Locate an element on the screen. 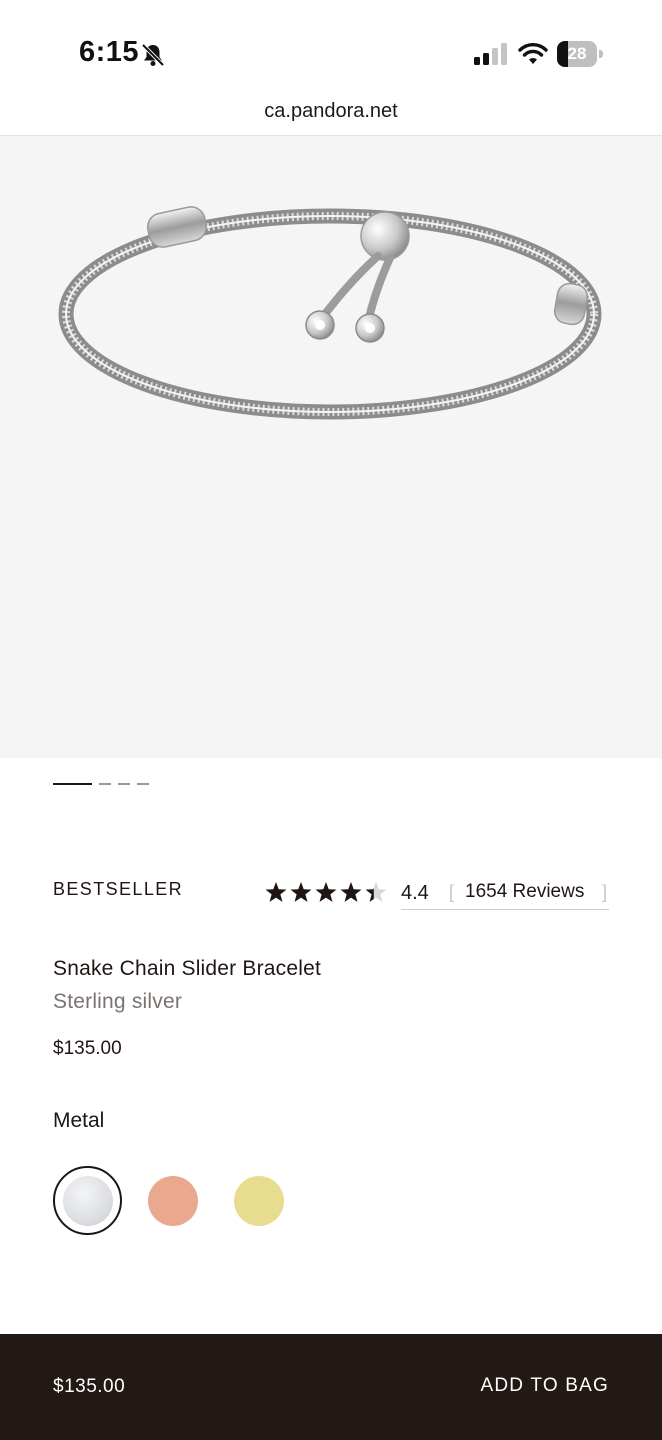 The height and width of the screenshot is (1440, 662). product-title: Snake Chain Slider Bracelet is located at coordinates (187, 968).